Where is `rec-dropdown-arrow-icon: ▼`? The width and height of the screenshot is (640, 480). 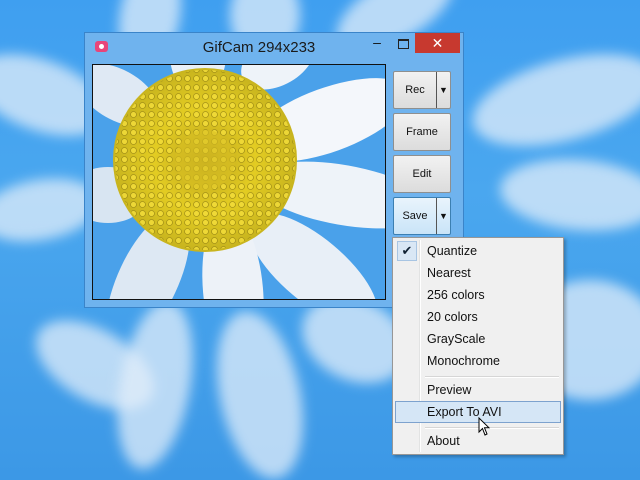 rec-dropdown-arrow-icon: ▼ is located at coordinates (443, 90).